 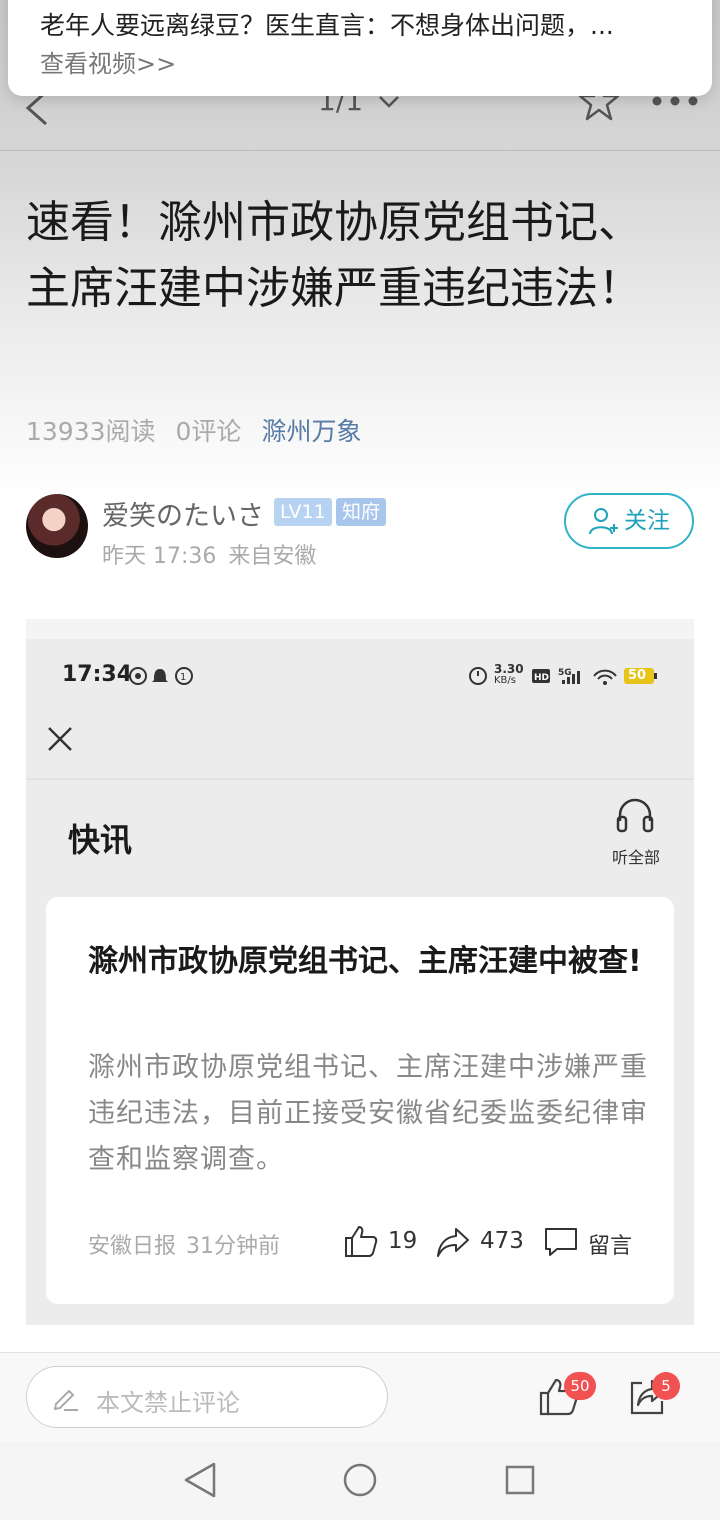 What do you see at coordinates (60, 739) in the screenshot?
I see `close-icon` at bounding box center [60, 739].